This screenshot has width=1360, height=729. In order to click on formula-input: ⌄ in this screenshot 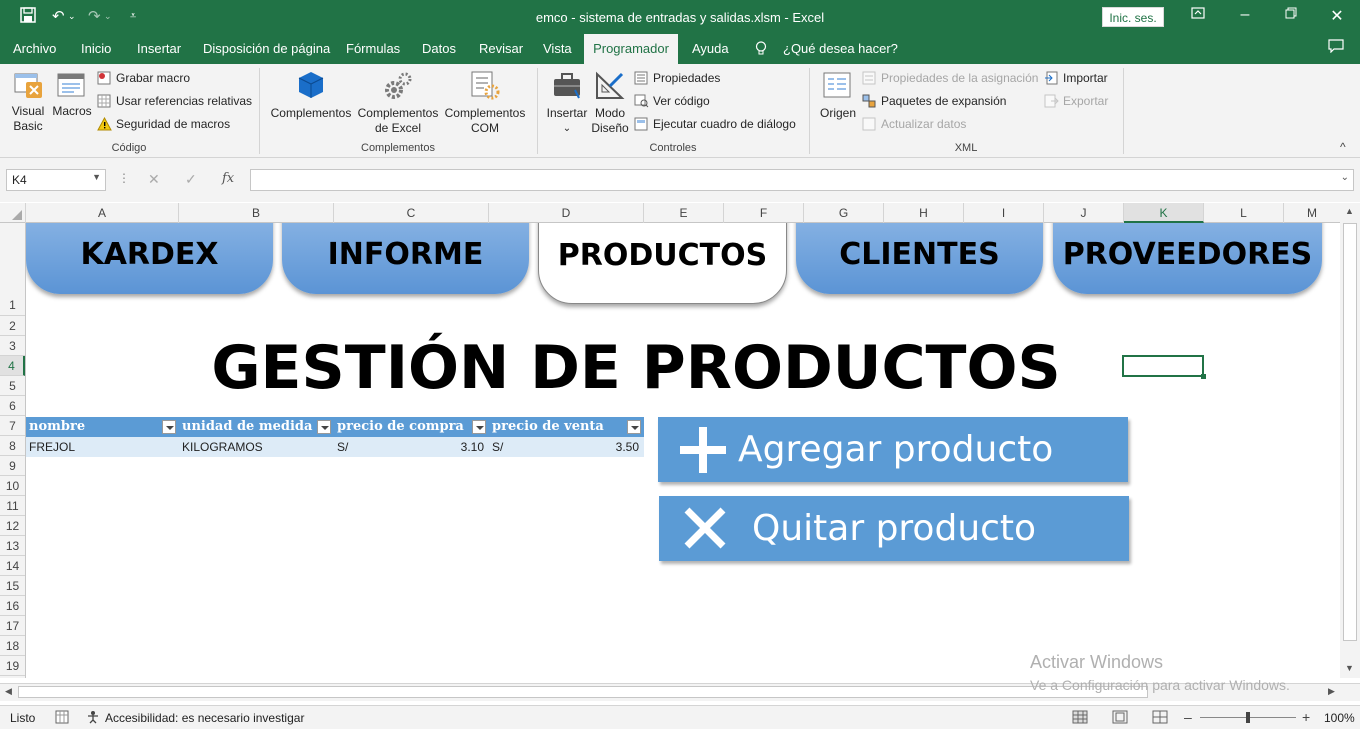, I will do `click(802, 180)`.